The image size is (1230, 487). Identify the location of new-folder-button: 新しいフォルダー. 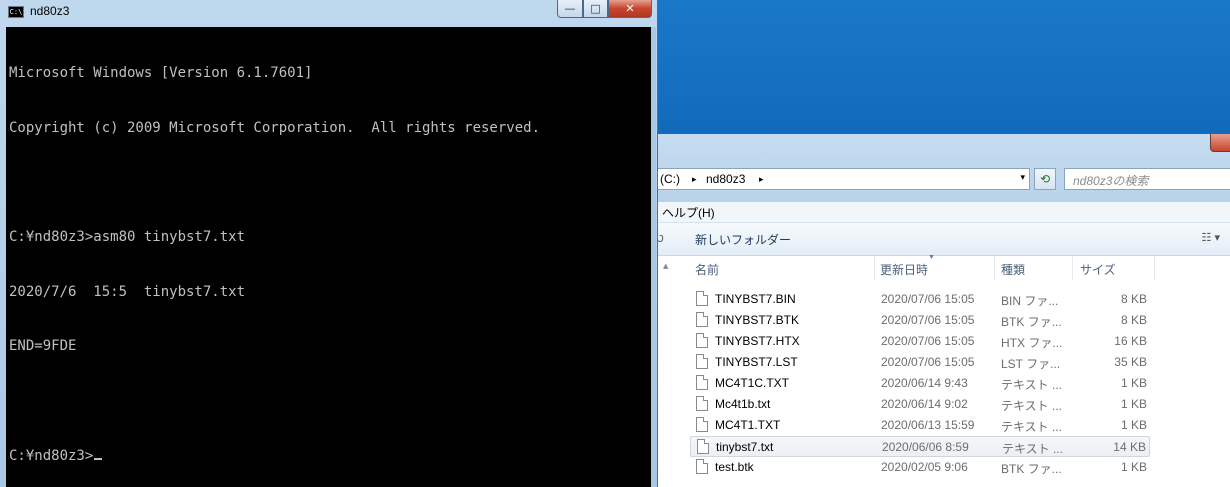
(743, 239).